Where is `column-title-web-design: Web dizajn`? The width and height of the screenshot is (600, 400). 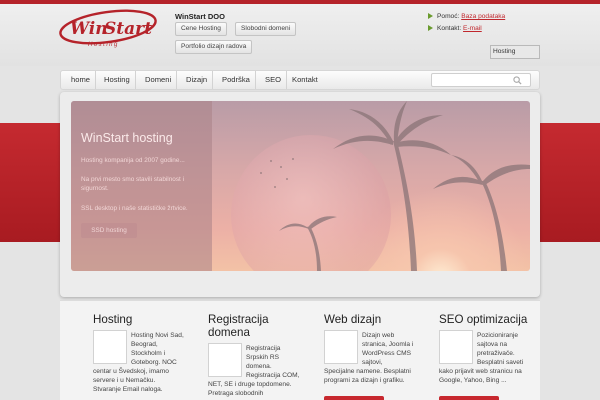 column-title-web-design: Web dizajn is located at coordinates (352, 319).